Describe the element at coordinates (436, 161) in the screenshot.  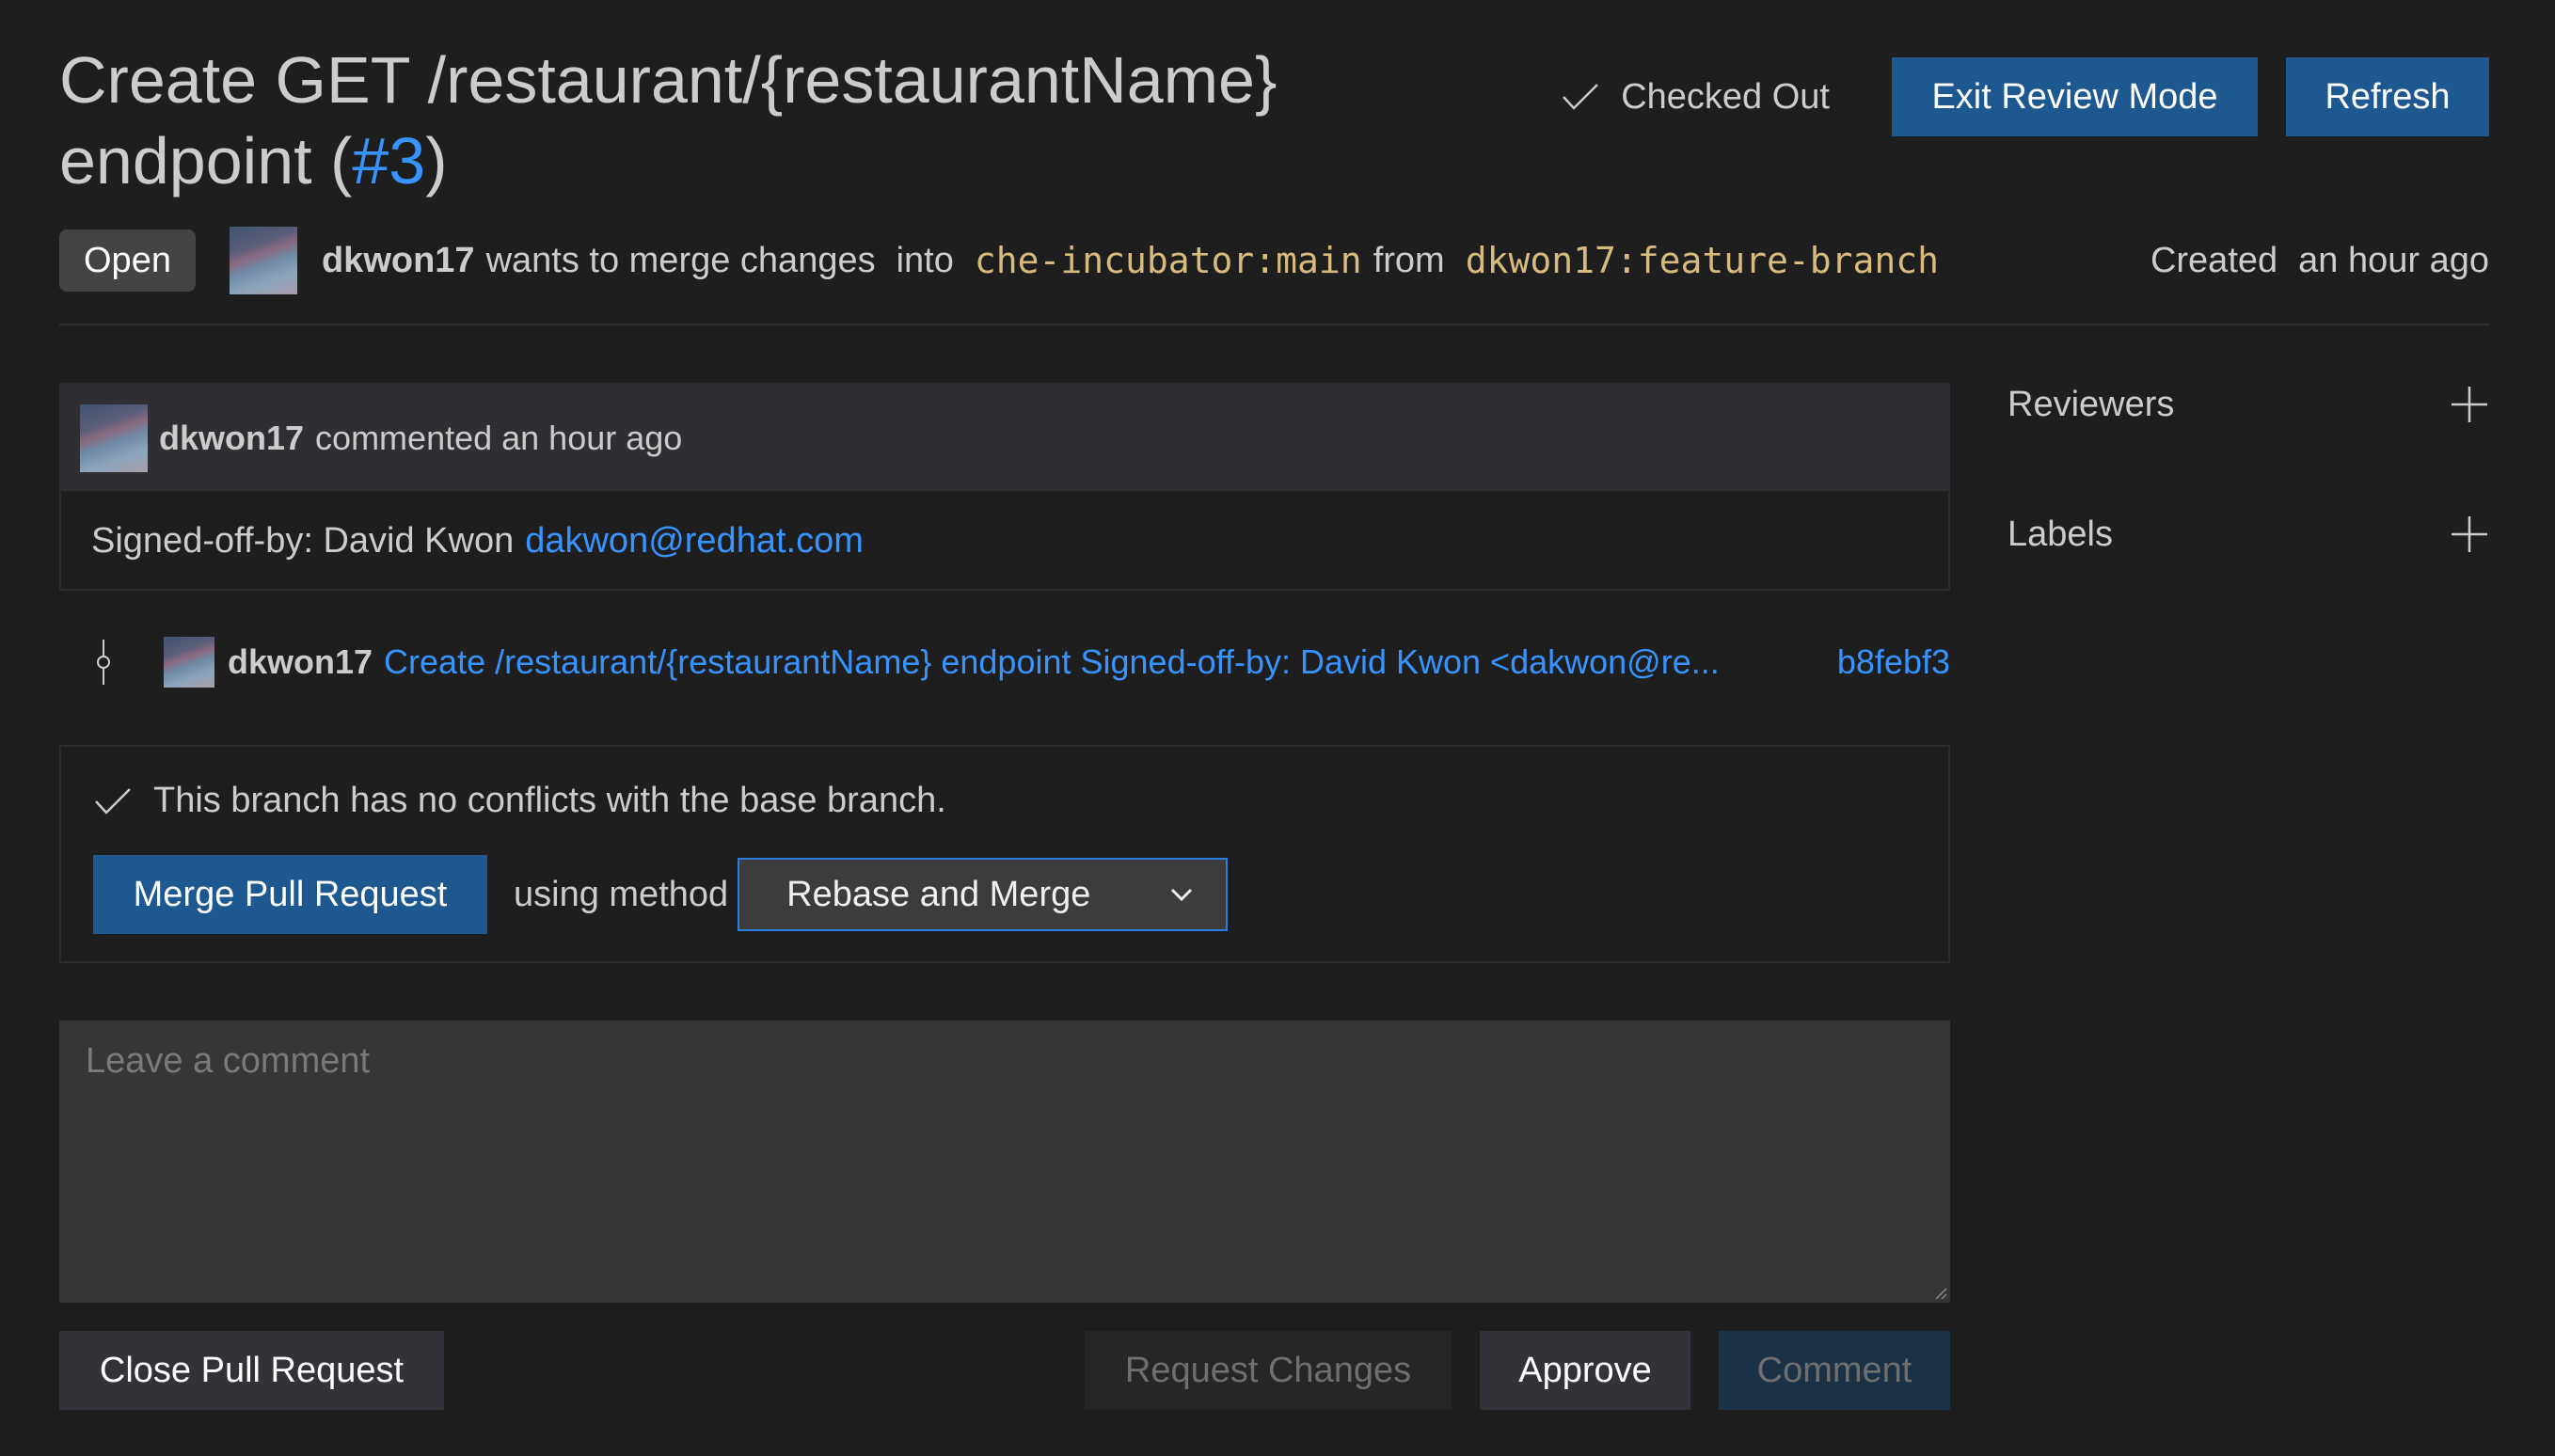
I see `title-close: )` at that location.